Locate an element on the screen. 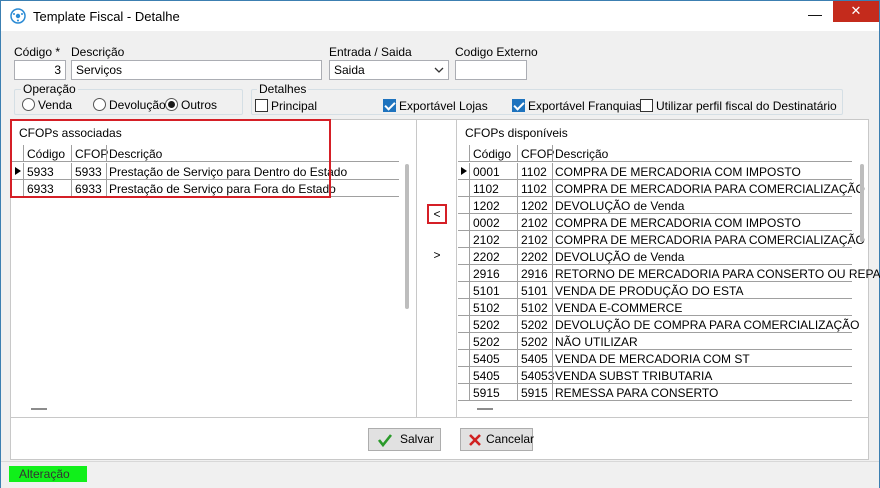 This screenshot has height=488, width=880. add-cfop-button: < is located at coordinates (437, 214).